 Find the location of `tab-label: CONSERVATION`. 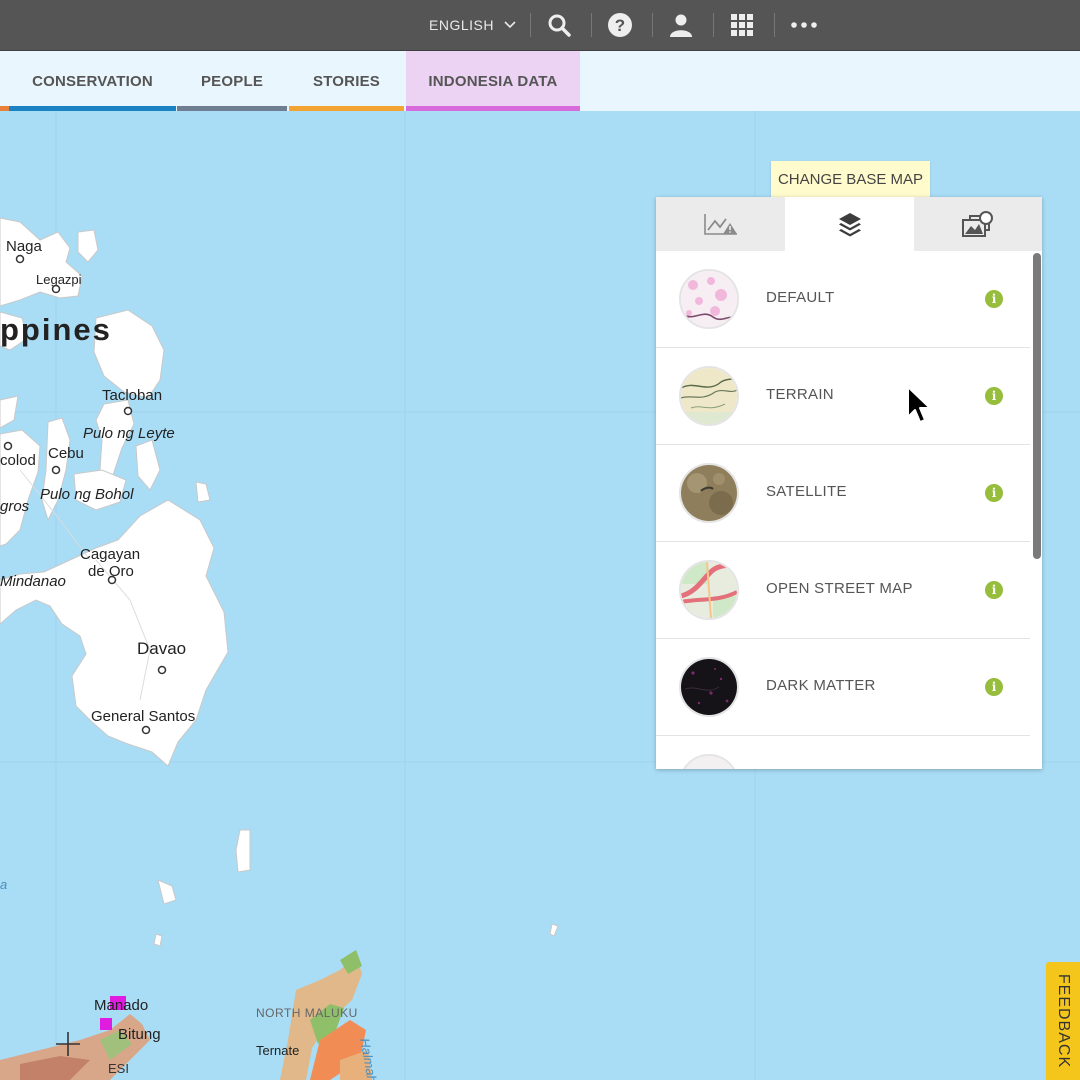

tab-label: CONSERVATION is located at coordinates (92, 81).